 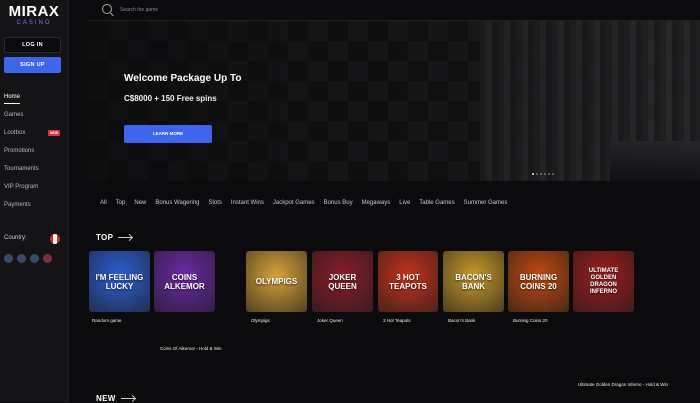 What do you see at coordinates (215, 203) in the screenshot?
I see `tab-slots: Slots` at bounding box center [215, 203].